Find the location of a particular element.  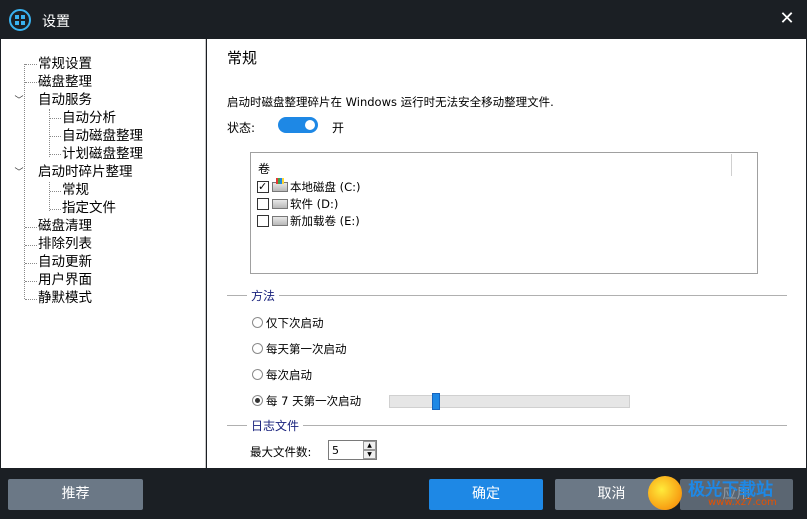

volume-row-d: 软件 (D:) is located at coordinates (297, 204).